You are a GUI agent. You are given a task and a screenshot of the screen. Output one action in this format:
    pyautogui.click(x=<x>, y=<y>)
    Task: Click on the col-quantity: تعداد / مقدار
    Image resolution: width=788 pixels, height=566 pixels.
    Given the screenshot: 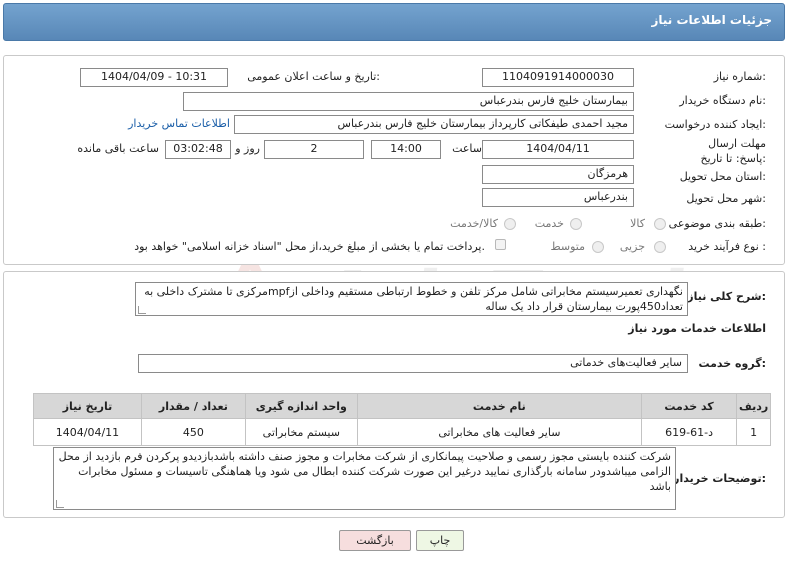 What is the action you would take?
    pyautogui.click(x=193, y=406)
    